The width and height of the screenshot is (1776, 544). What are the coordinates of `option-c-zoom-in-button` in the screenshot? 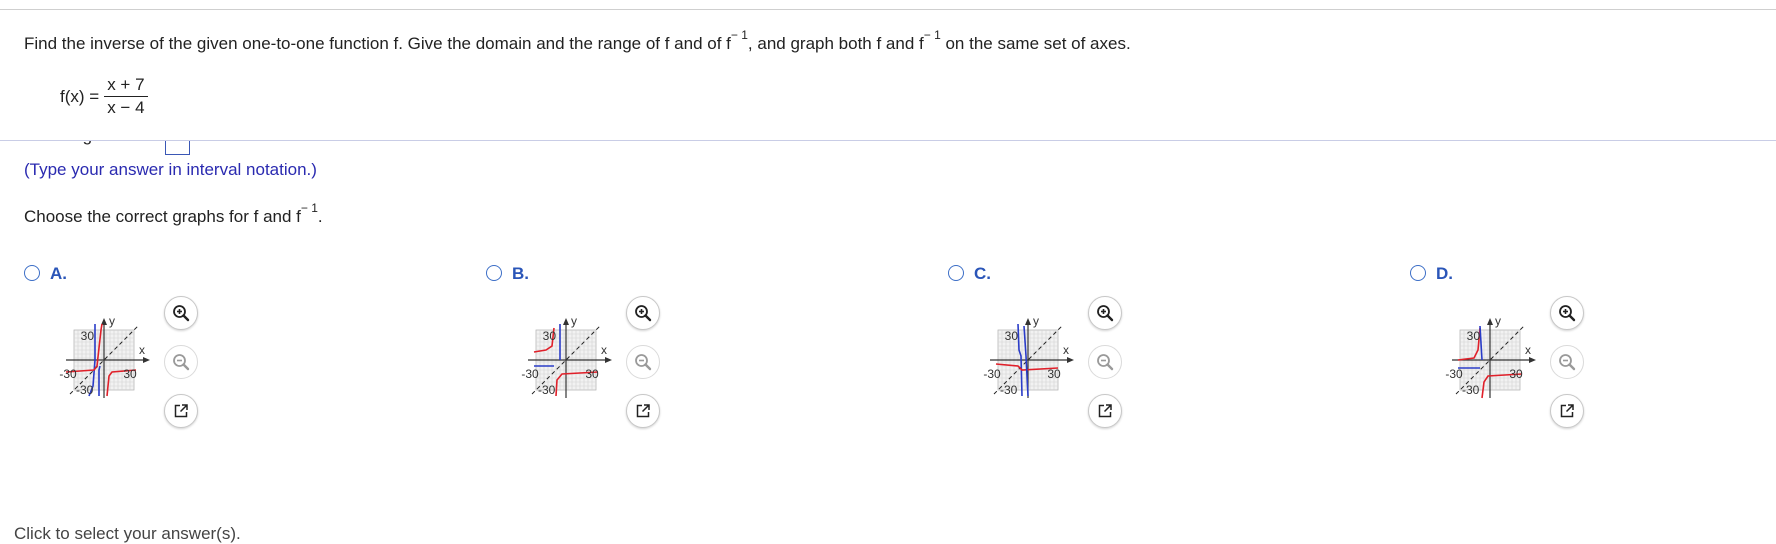 It's located at (1105, 313).